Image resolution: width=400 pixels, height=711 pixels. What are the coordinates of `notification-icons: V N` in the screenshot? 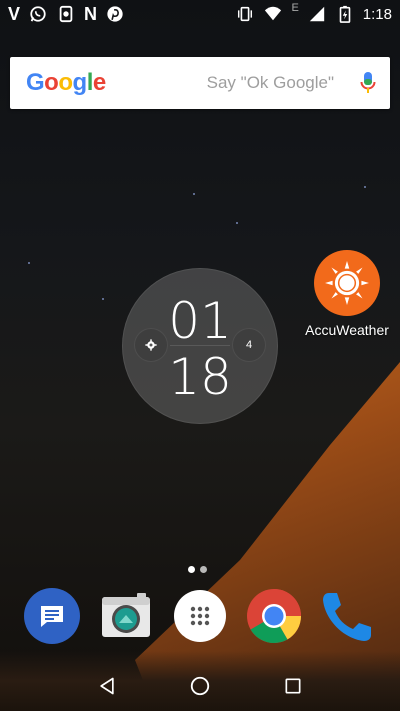 It's located at (66, 14).